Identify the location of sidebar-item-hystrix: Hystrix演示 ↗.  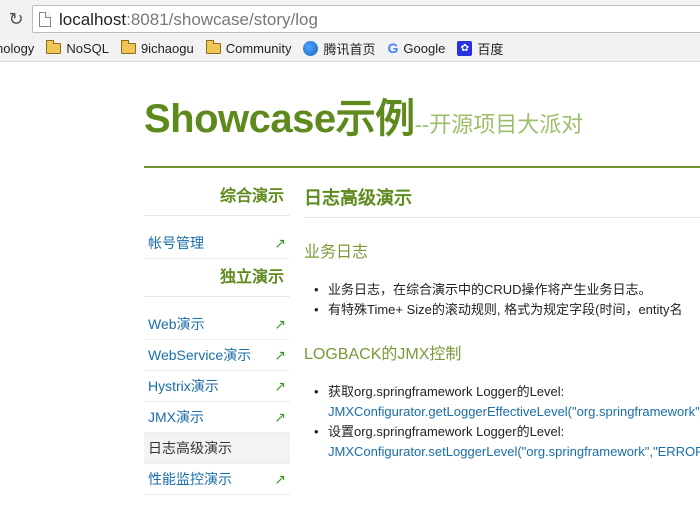
(217, 386).